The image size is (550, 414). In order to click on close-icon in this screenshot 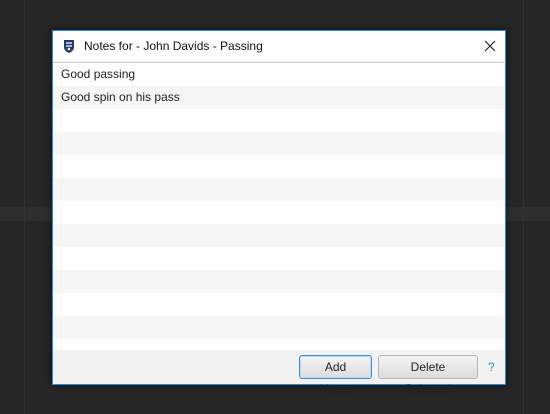, I will do `click(490, 46)`.